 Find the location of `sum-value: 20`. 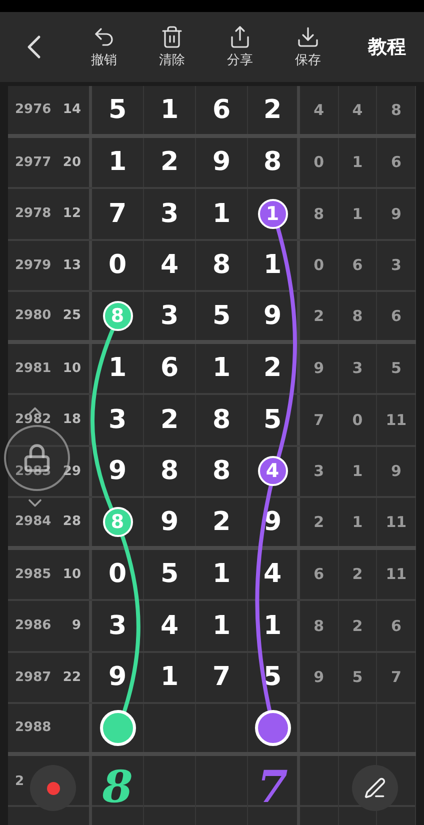

sum-value: 20 is located at coordinates (71, 162).